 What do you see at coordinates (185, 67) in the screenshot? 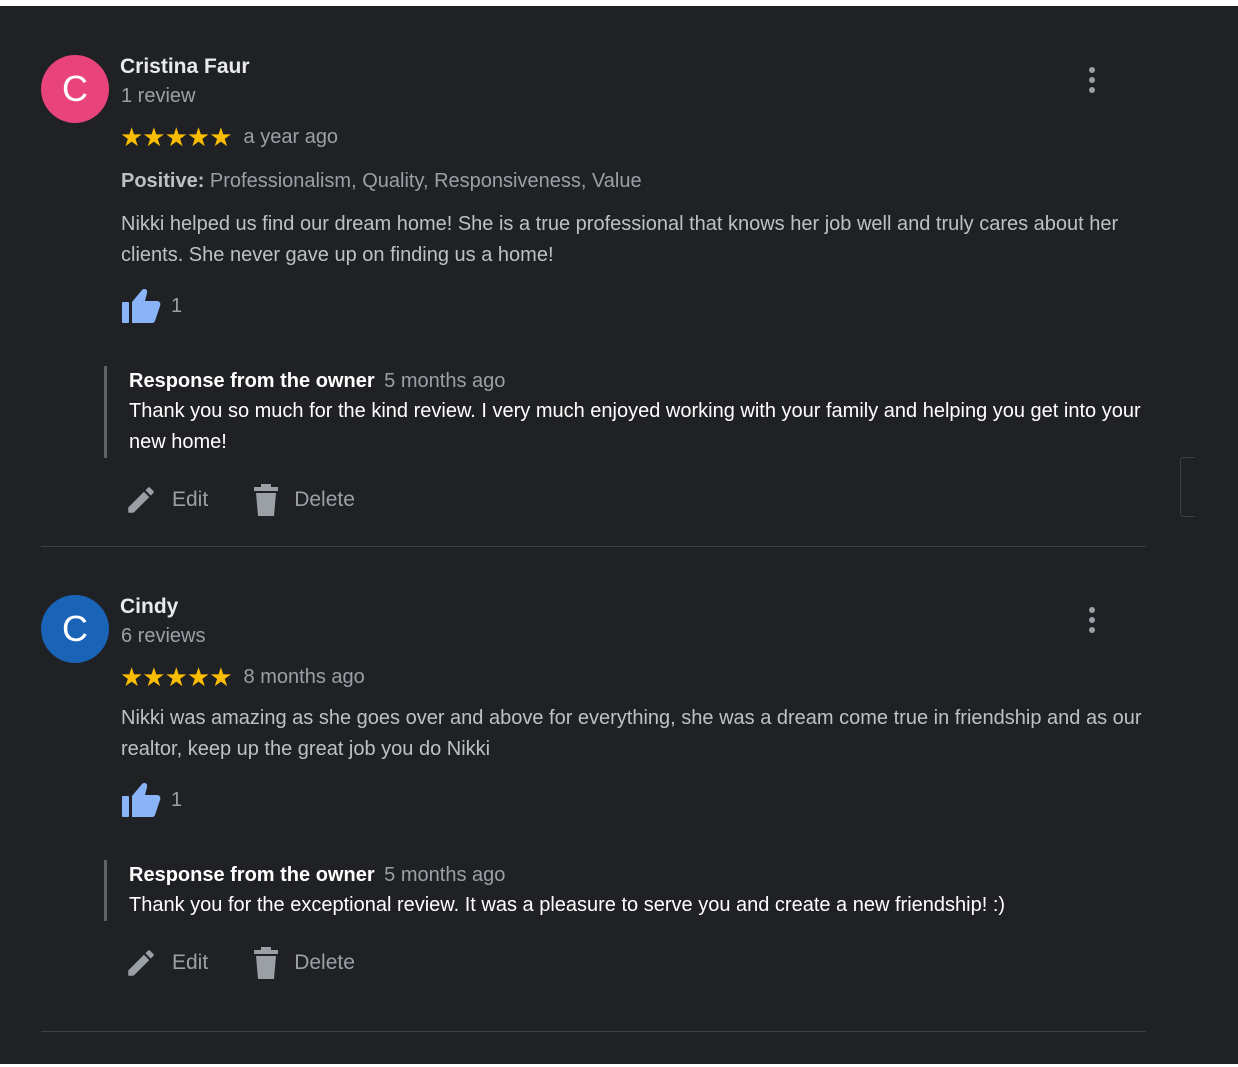
I see `reviewer-name: Cristina Faur` at bounding box center [185, 67].